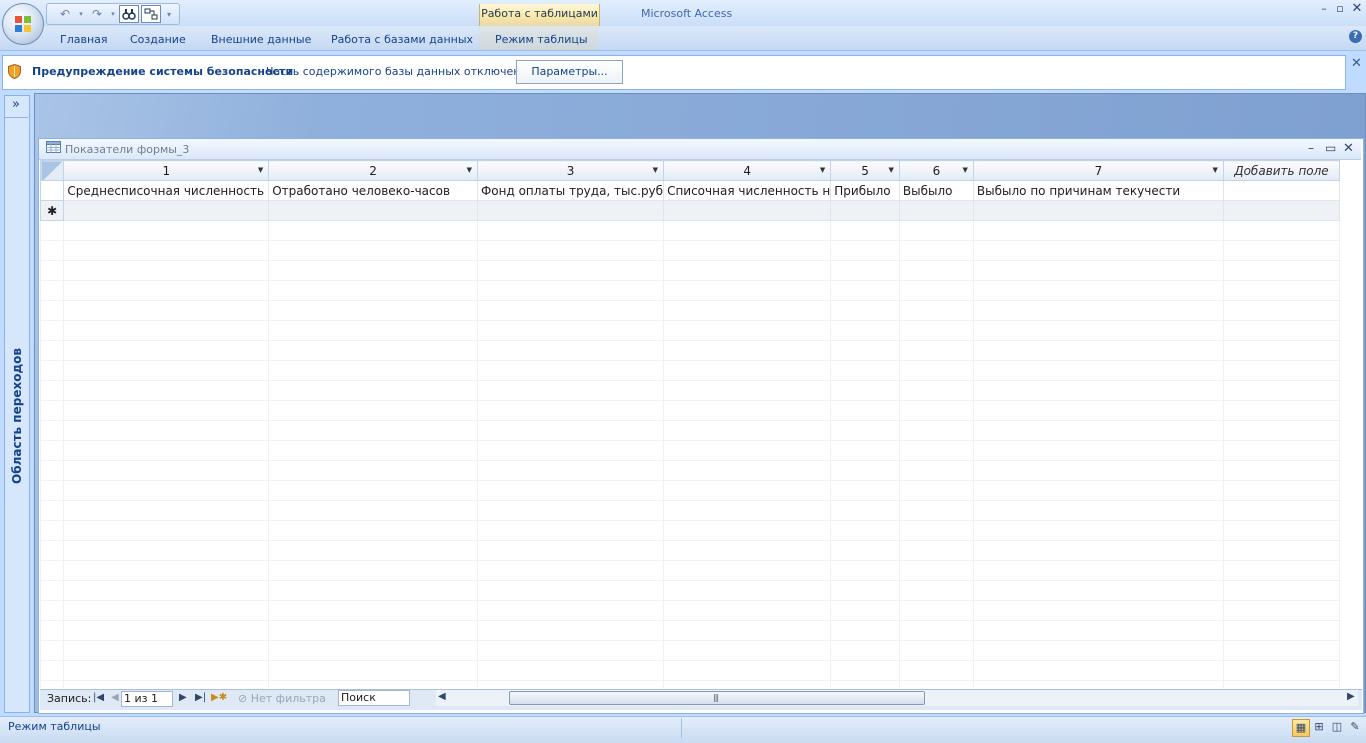  What do you see at coordinates (683, 38) in the screenshot?
I see `ribbon-tabs` at bounding box center [683, 38].